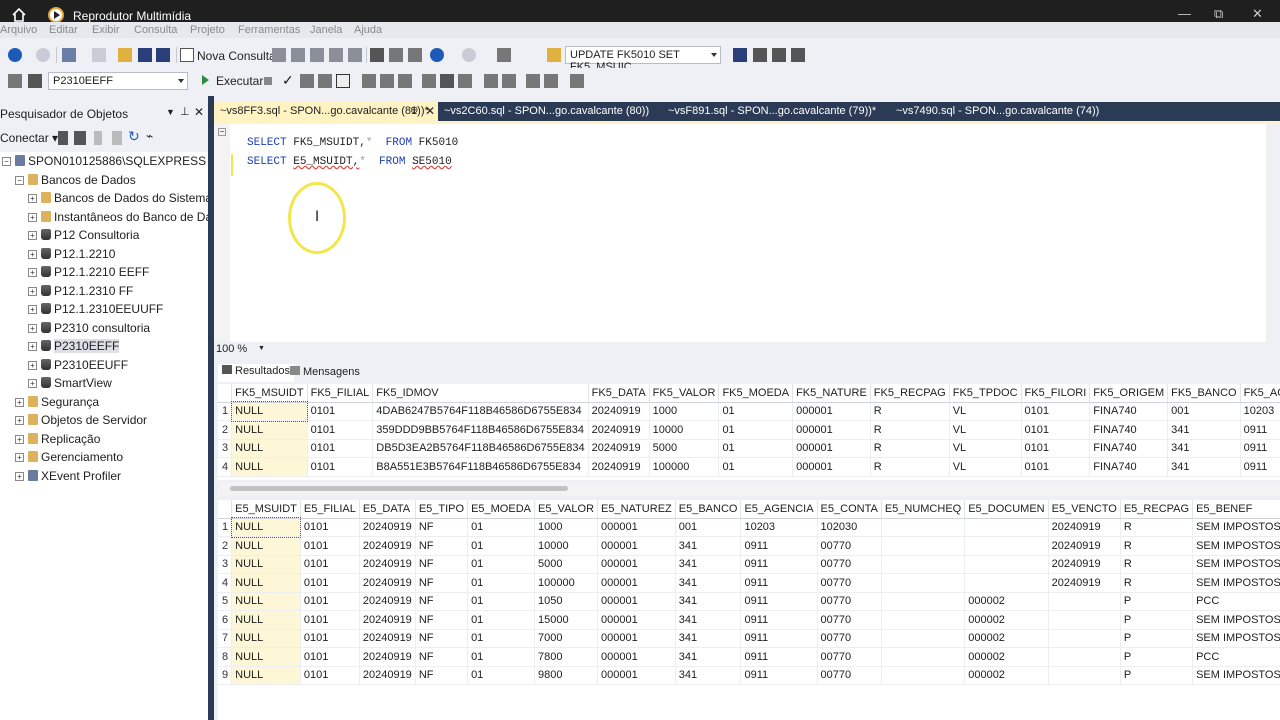 Image resolution: width=1280 pixels, height=720 pixels. Describe the element at coordinates (256, 373) in the screenshot. I see `tab-results: Resultados` at that location.